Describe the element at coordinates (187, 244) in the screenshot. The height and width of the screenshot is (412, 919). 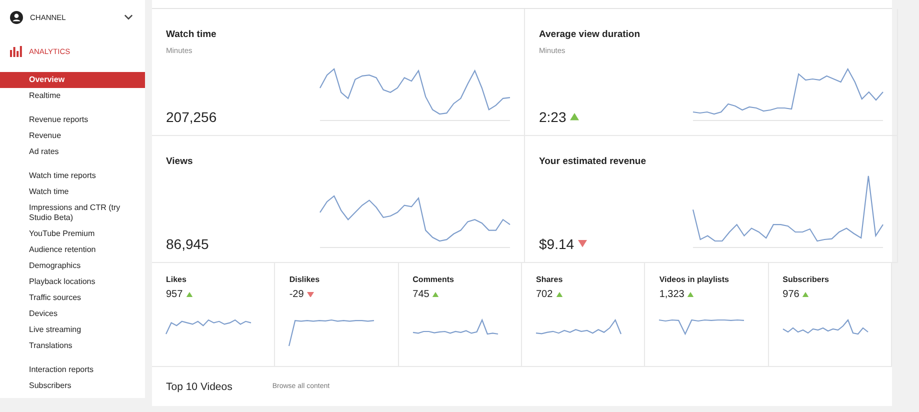
I see `metric-value: 86,945` at that location.